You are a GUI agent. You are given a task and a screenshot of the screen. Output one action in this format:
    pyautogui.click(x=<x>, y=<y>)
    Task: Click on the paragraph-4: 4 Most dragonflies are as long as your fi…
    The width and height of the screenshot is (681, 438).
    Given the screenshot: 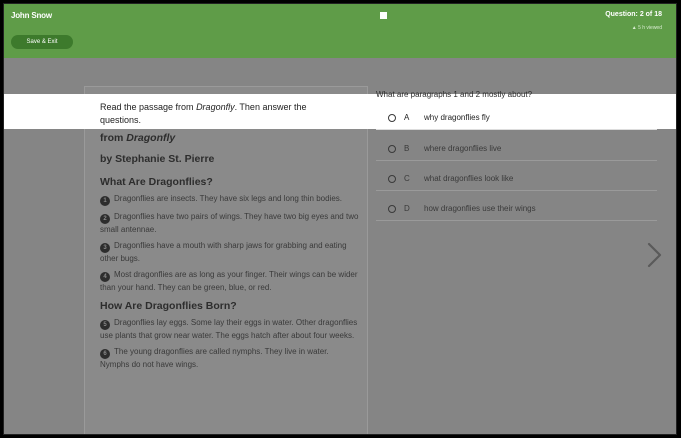 What is the action you would take?
    pyautogui.click(x=230, y=281)
    